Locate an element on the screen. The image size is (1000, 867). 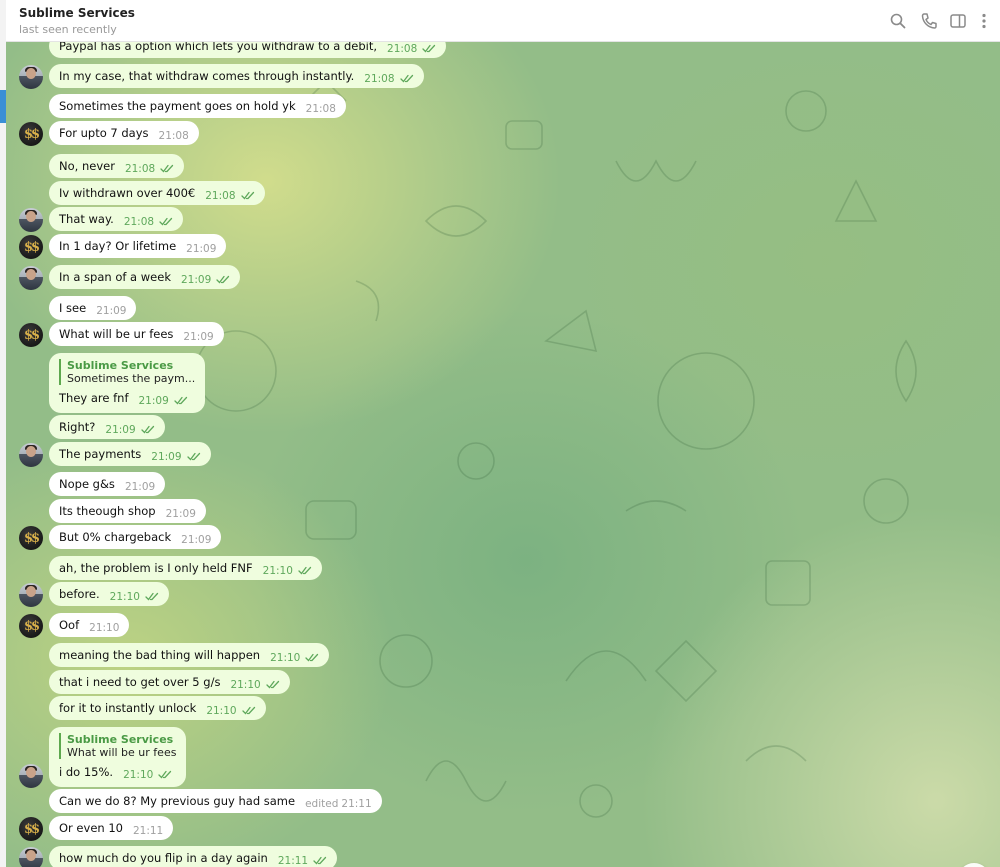
message-text: But 0% chargeback is located at coordinates (115, 537).